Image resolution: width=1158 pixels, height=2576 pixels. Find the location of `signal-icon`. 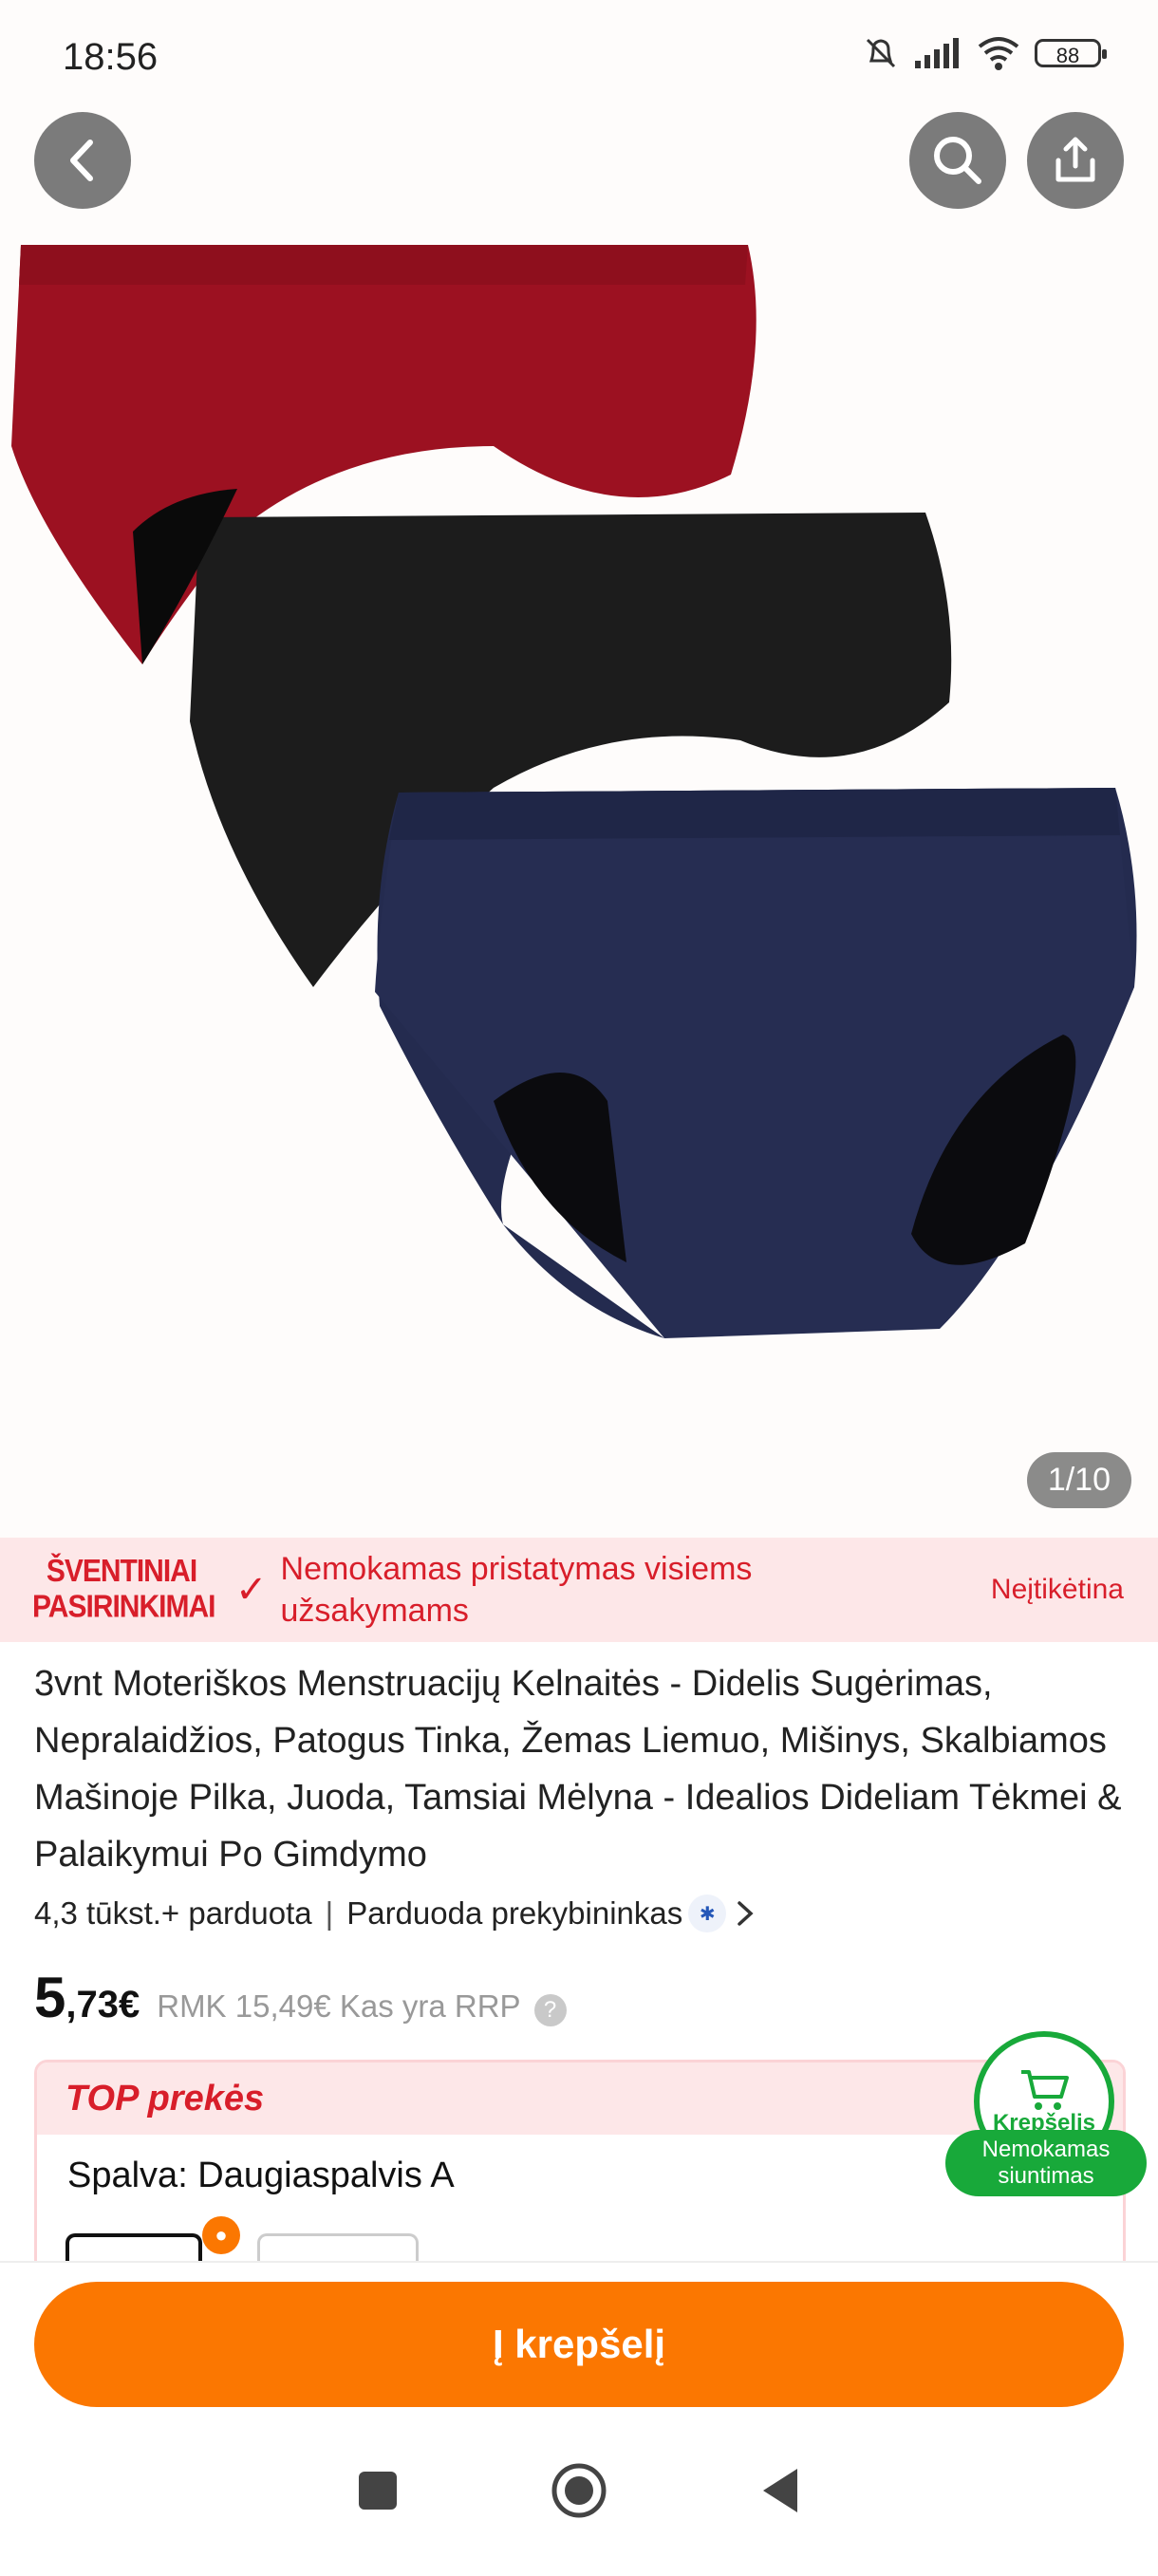

signal-icon is located at coordinates (937, 53).